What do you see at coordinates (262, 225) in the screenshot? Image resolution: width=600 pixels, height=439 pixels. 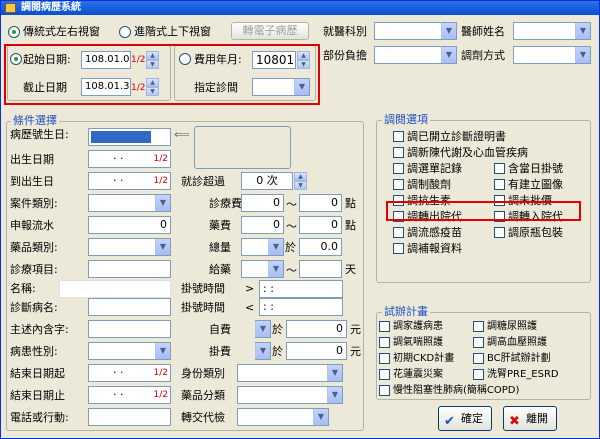 I see `drug-fee-min-input: 0` at bounding box center [262, 225].